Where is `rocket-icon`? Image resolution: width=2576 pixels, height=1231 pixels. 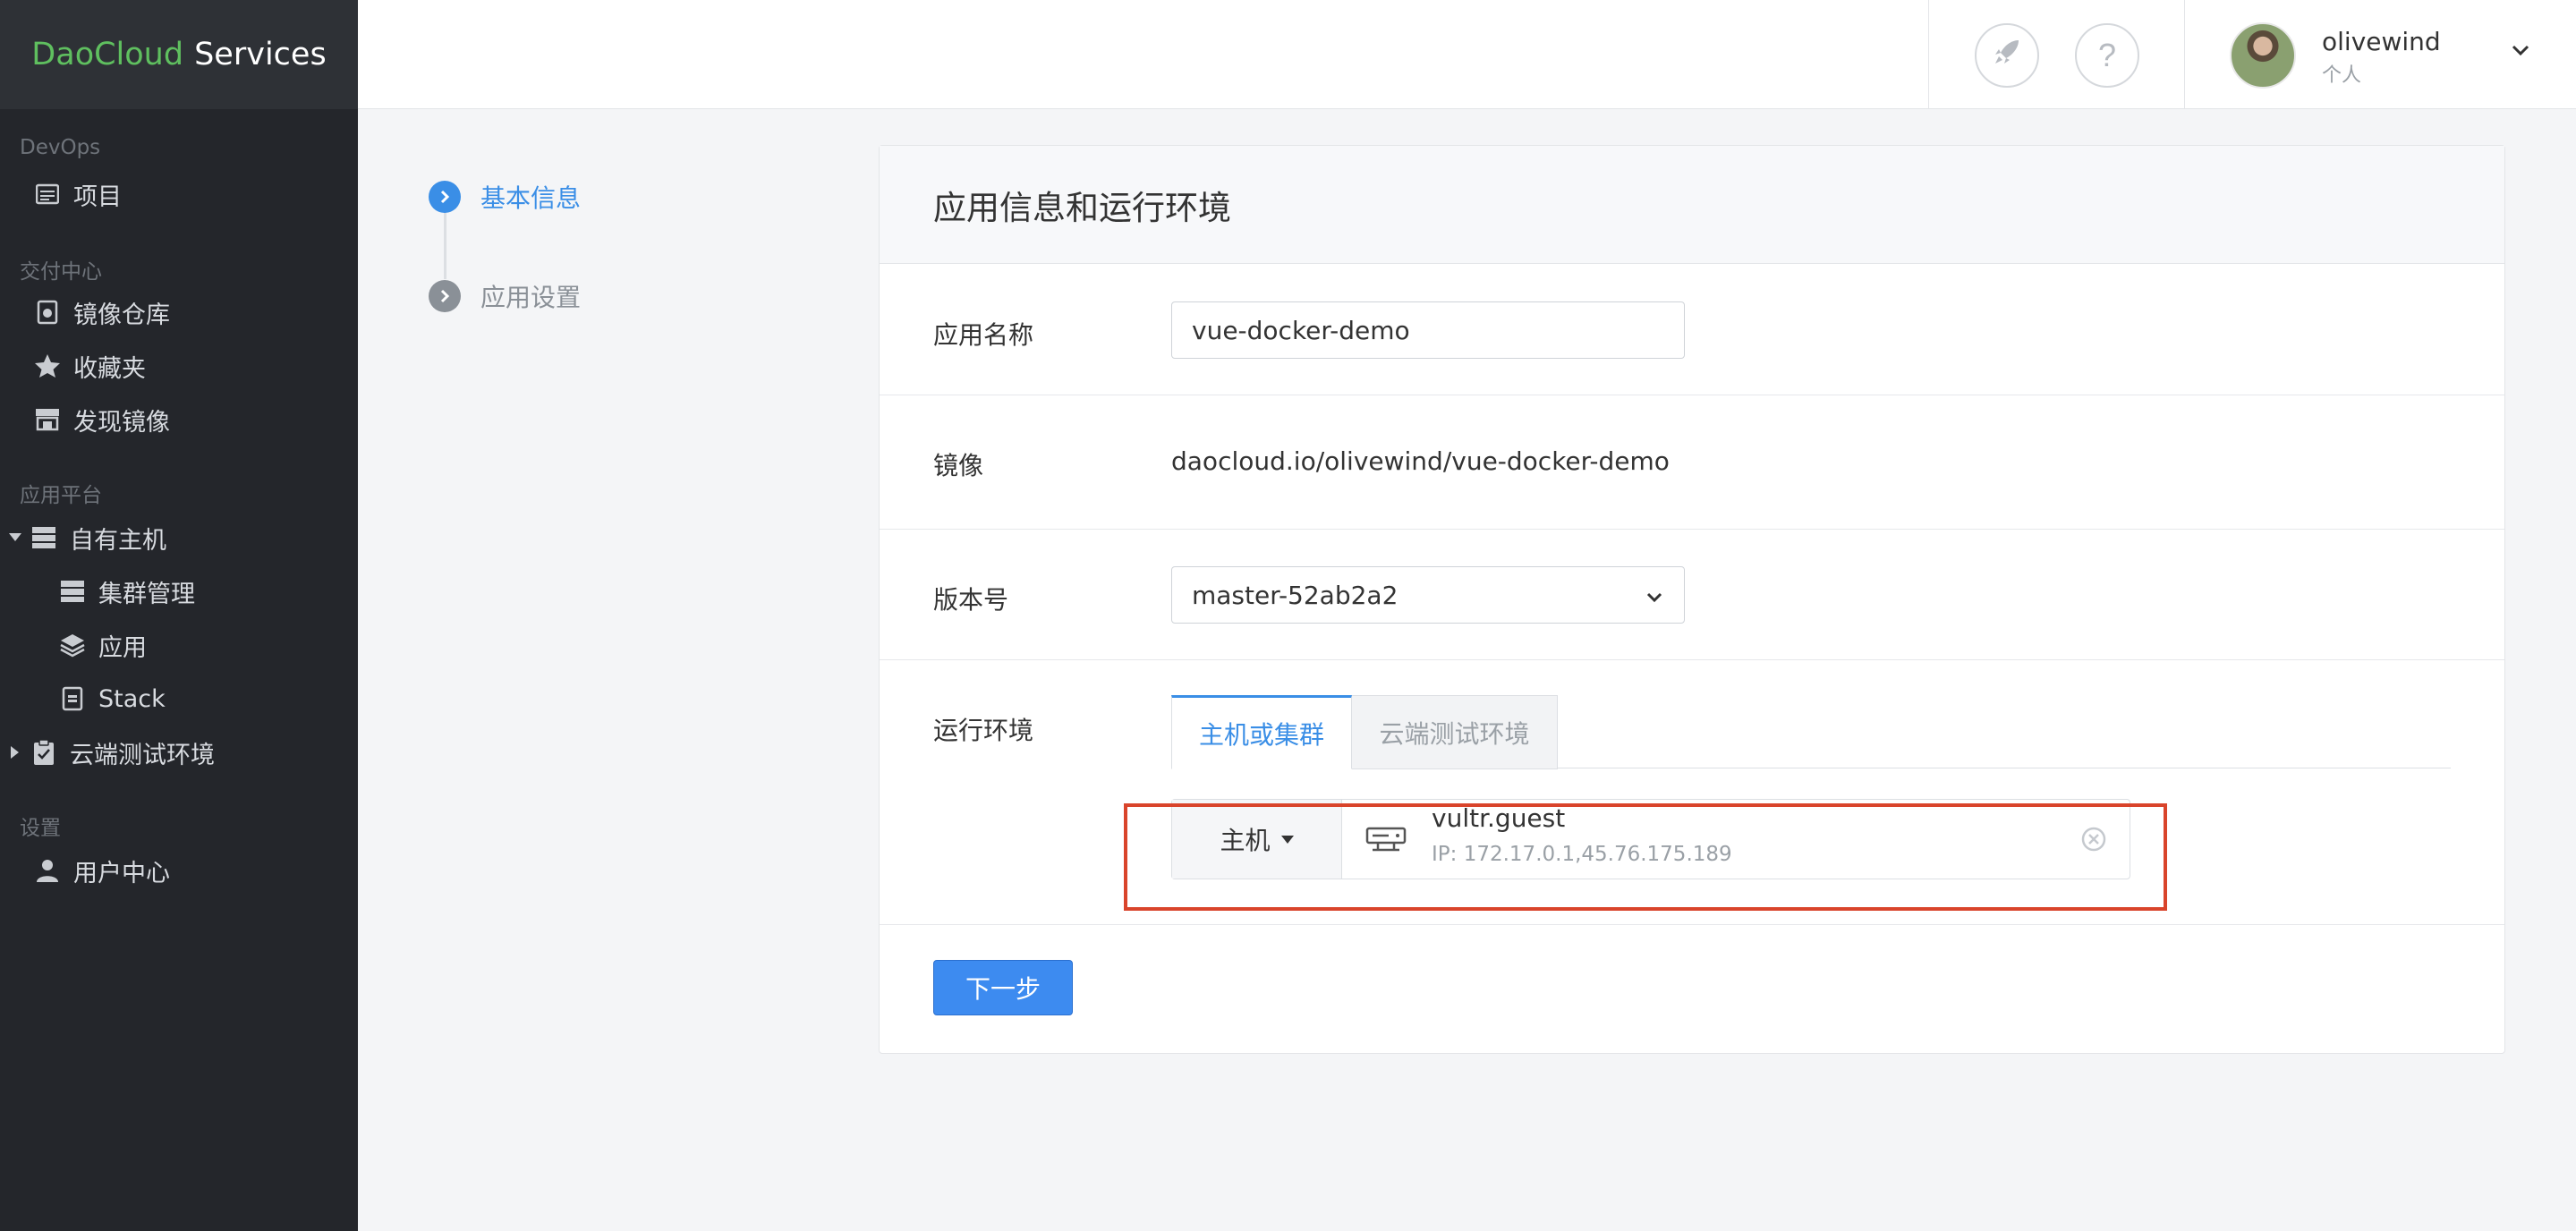
rocket-icon is located at coordinates (2007, 56).